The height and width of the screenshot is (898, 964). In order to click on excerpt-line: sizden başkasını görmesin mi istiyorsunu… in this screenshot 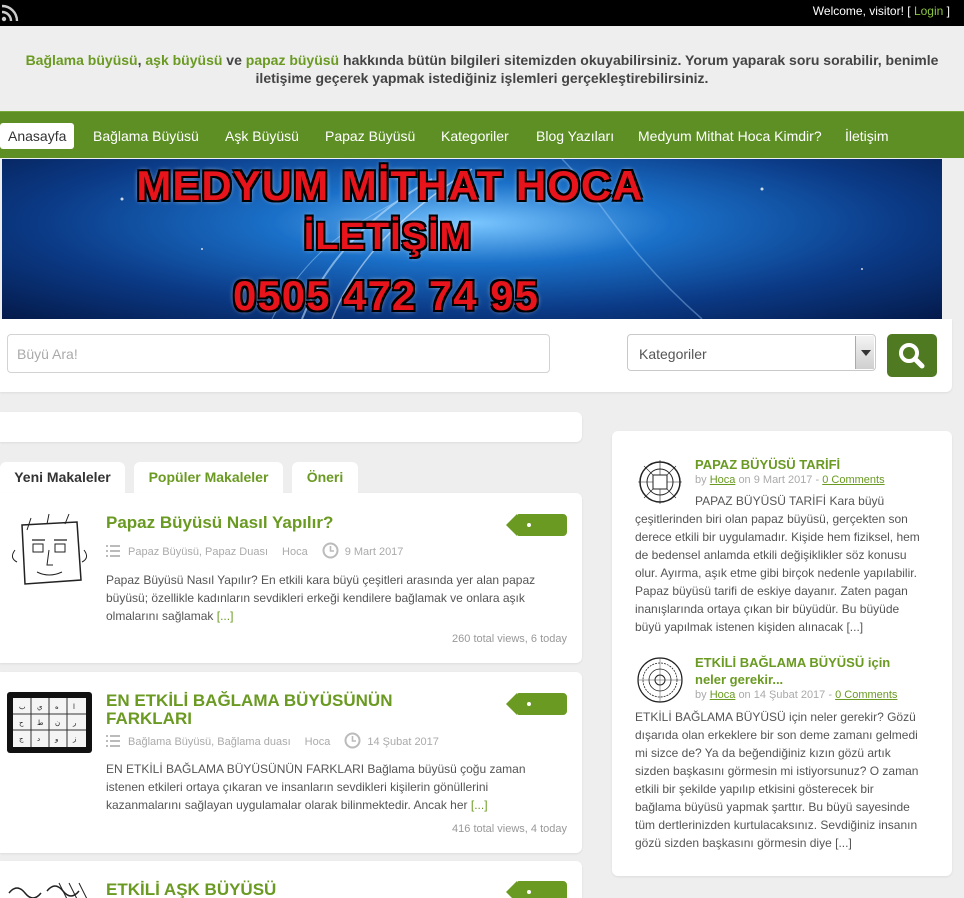, I will do `click(777, 771)`.